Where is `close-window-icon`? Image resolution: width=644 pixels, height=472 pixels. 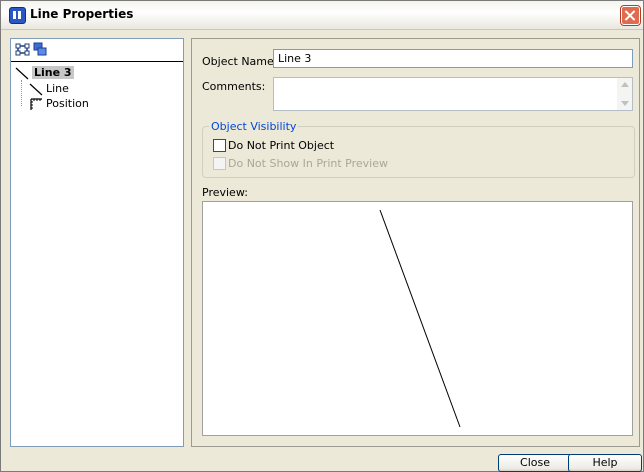 close-window-icon is located at coordinates (630, 15).